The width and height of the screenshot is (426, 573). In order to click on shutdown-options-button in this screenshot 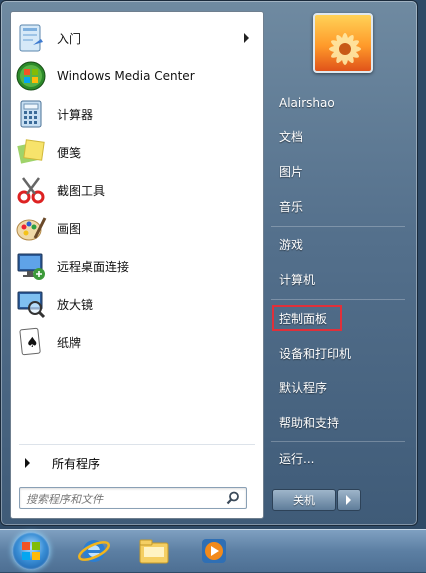, I will do `click(349, 500)`.